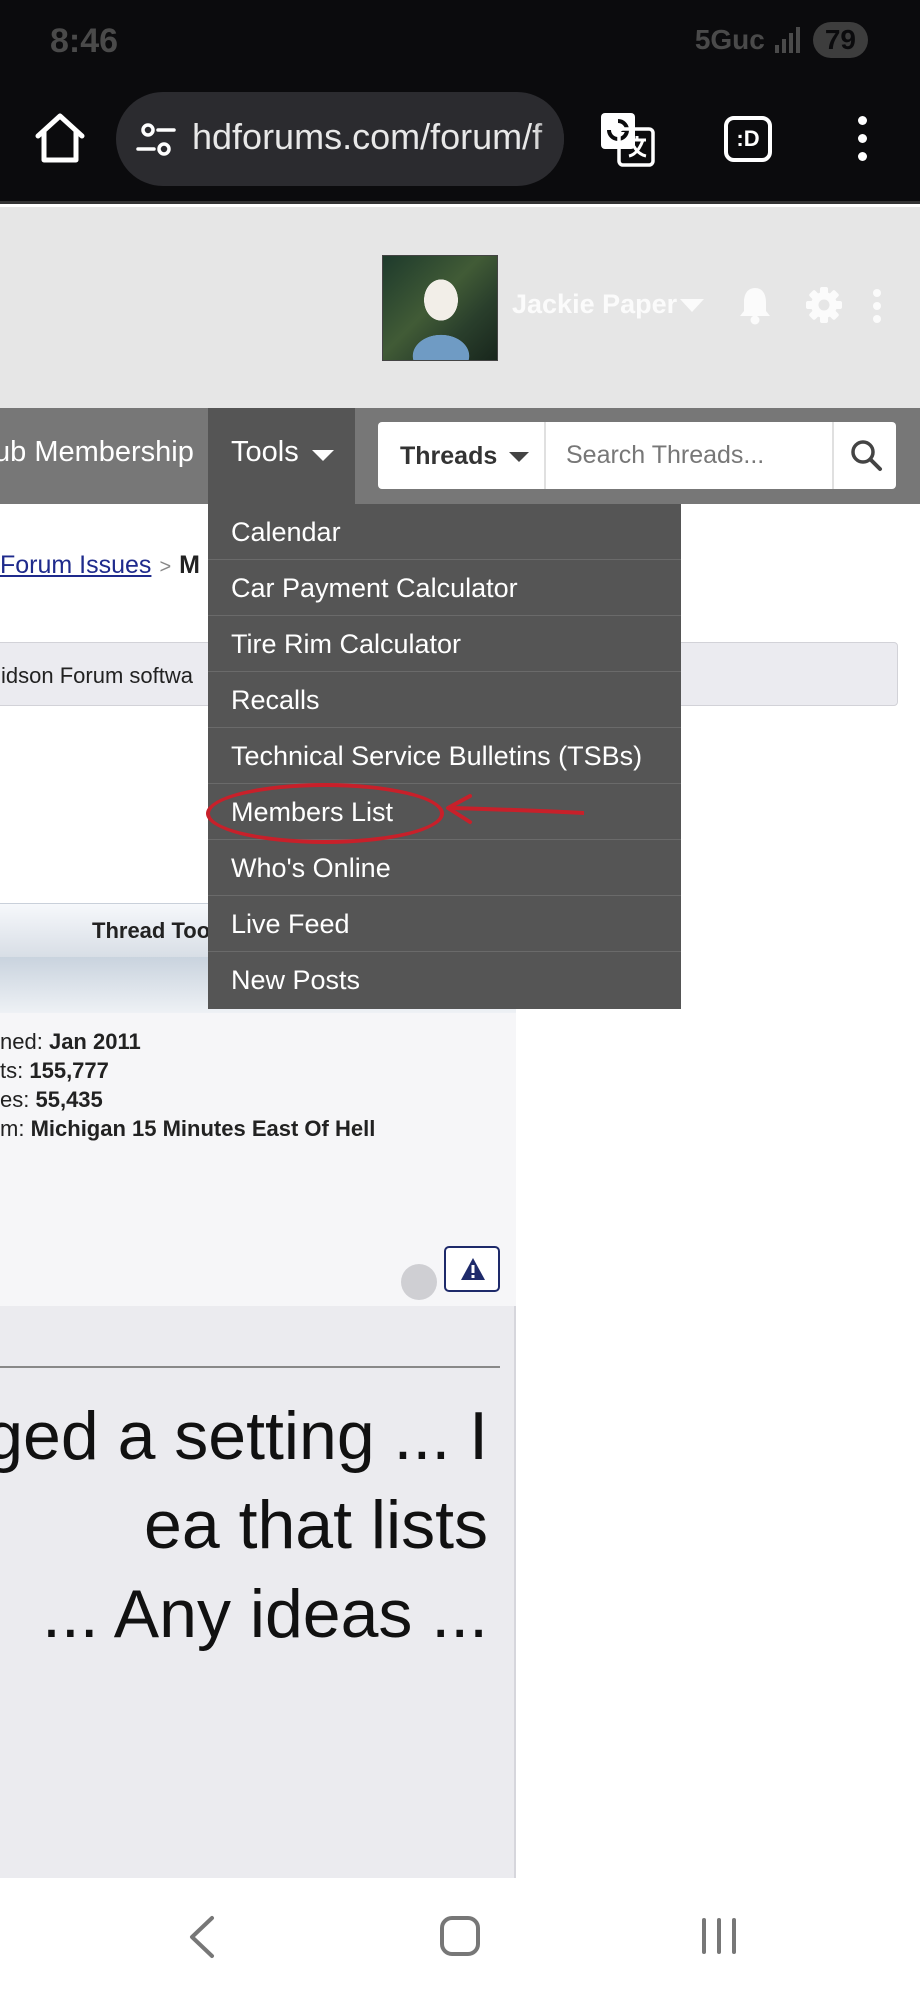 This screenshot has height=1993, width=920. What do you see at coordinates (367, 137) in the screenshot?
I see `url-text: hdforums.com/forum/f` at bounding box center [367, 137].